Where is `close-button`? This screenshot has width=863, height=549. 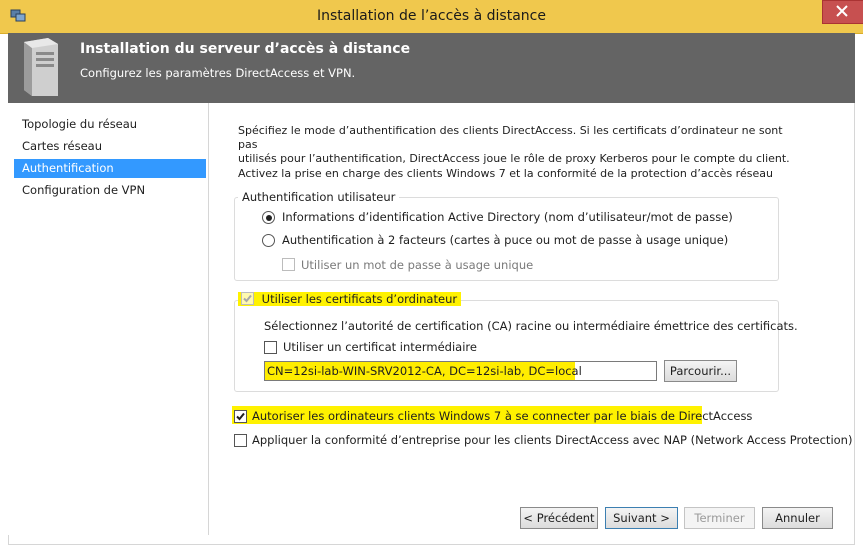
close-button is located at coordinates (842, 12).